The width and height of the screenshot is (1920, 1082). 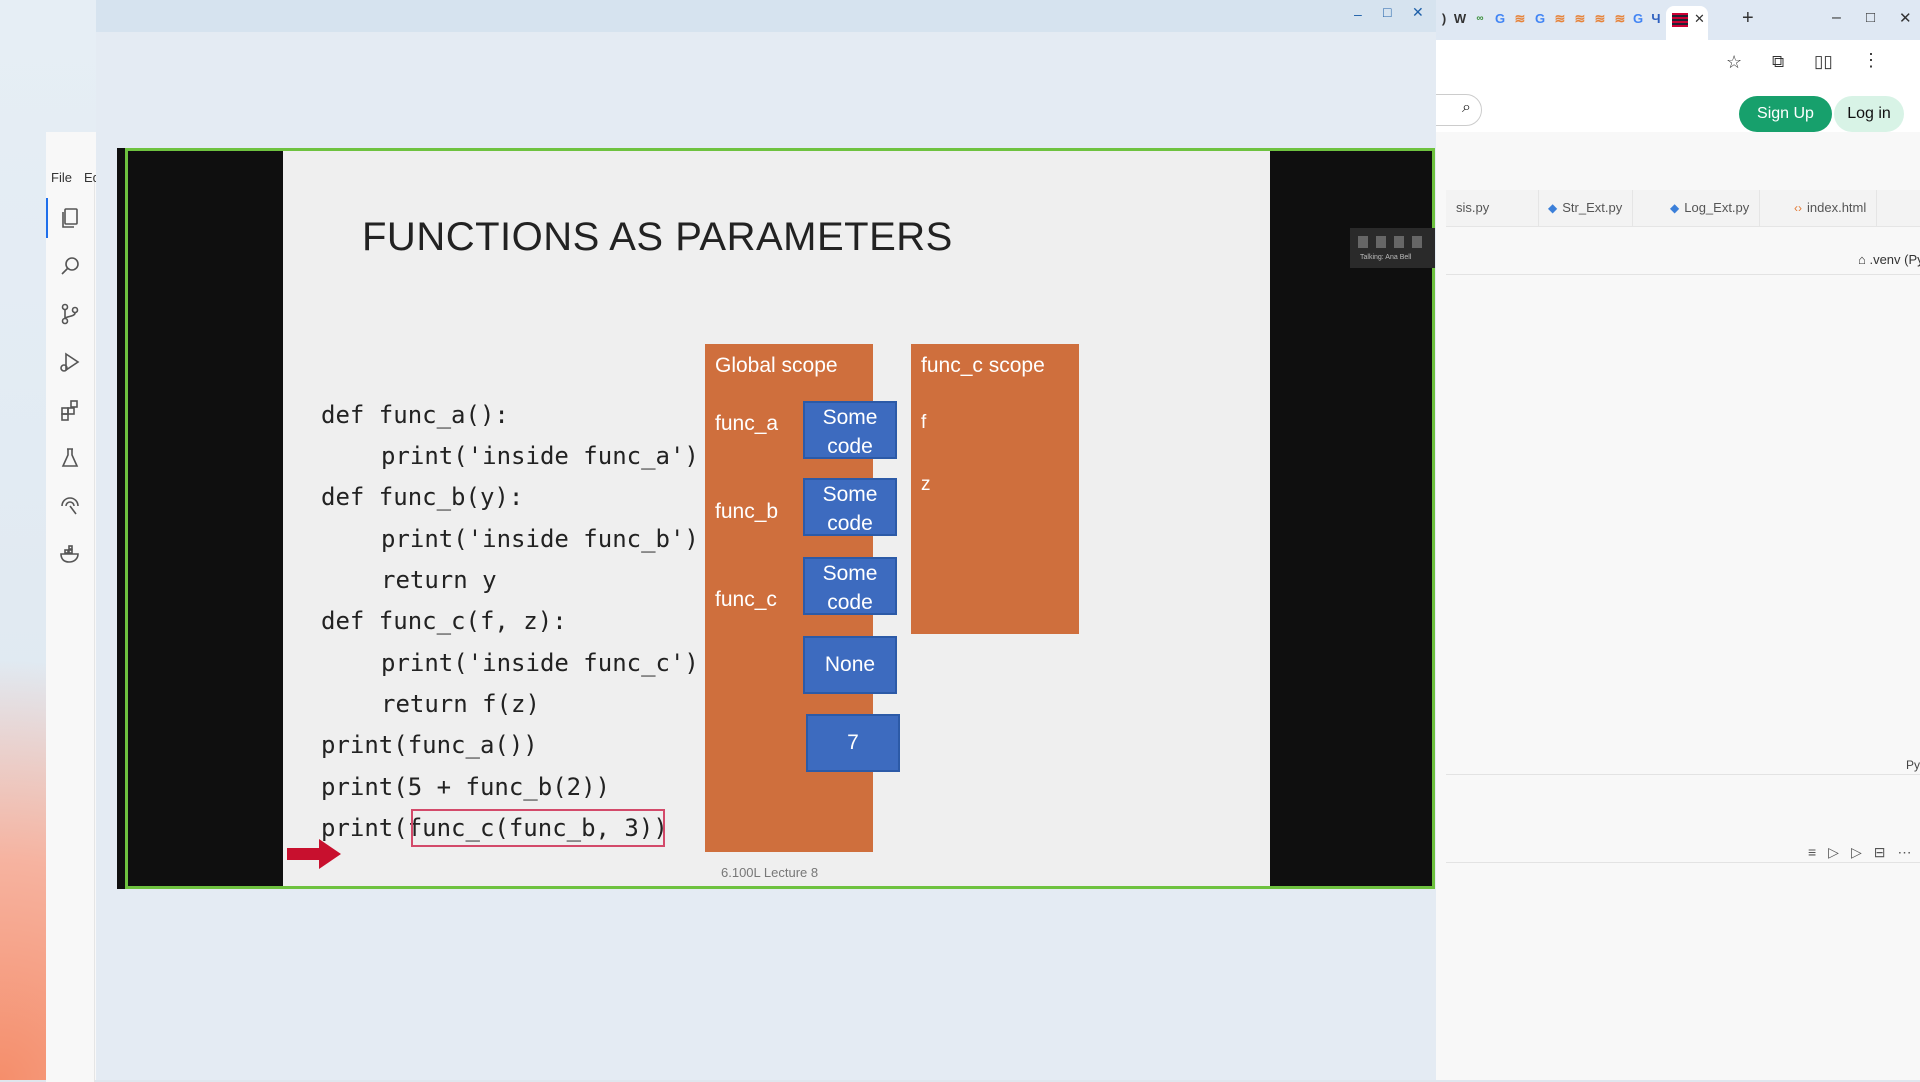 What do you see at coordinates (766, 16) in the screenshot?
I see `window-titlebar: – □ ✕` at bounding box center [766, 16].